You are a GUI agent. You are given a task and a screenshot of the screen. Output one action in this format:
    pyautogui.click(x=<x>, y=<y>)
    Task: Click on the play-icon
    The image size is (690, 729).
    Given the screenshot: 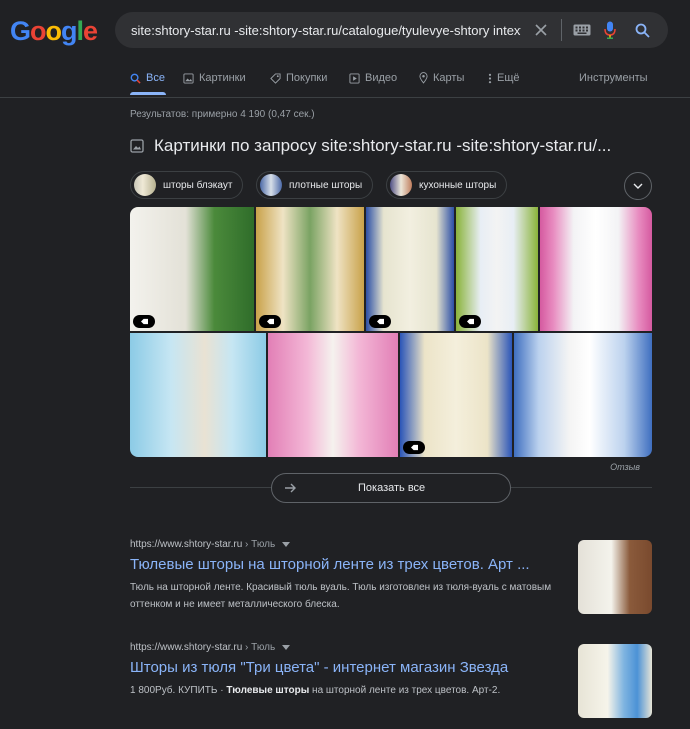 What is the action you would take?
    pyautogui.click(x=354, y=78)
    